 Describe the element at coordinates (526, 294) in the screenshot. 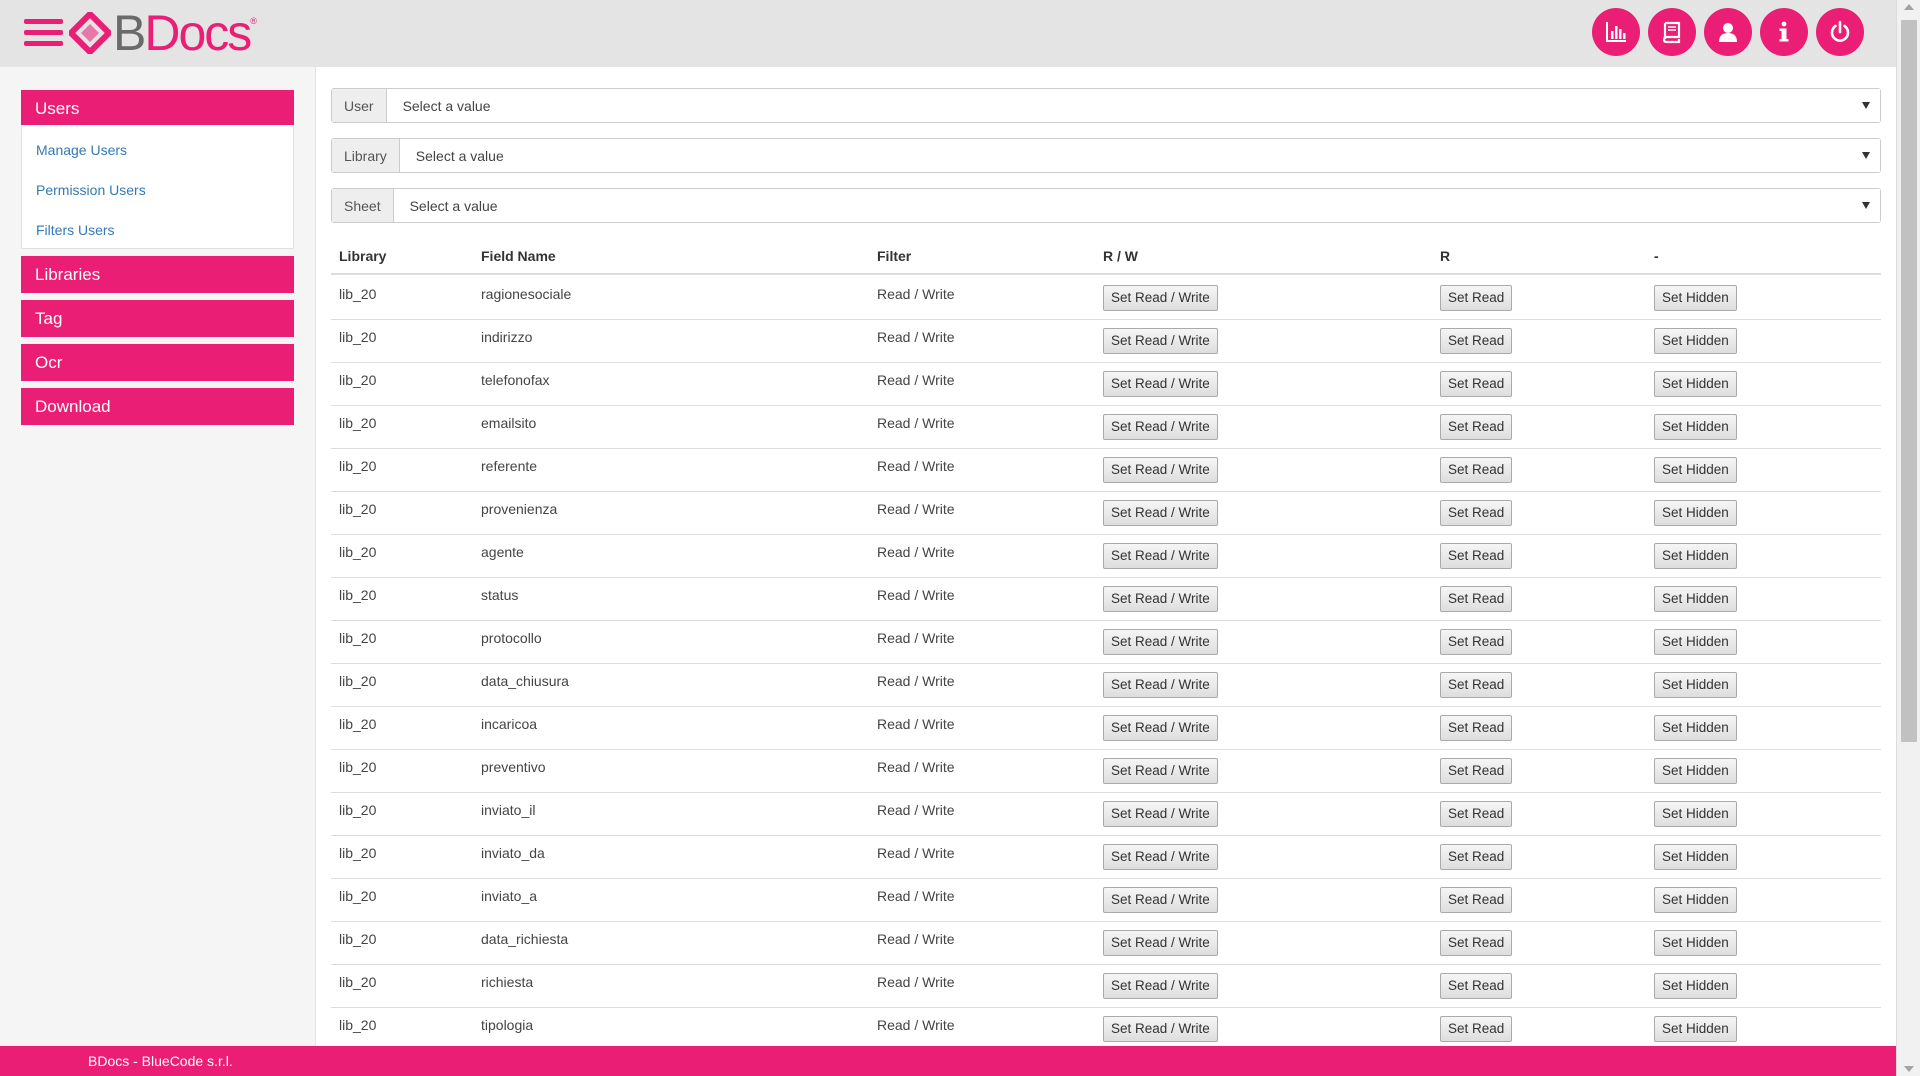

I see `cell-field-name: ragionesociale` at that location.